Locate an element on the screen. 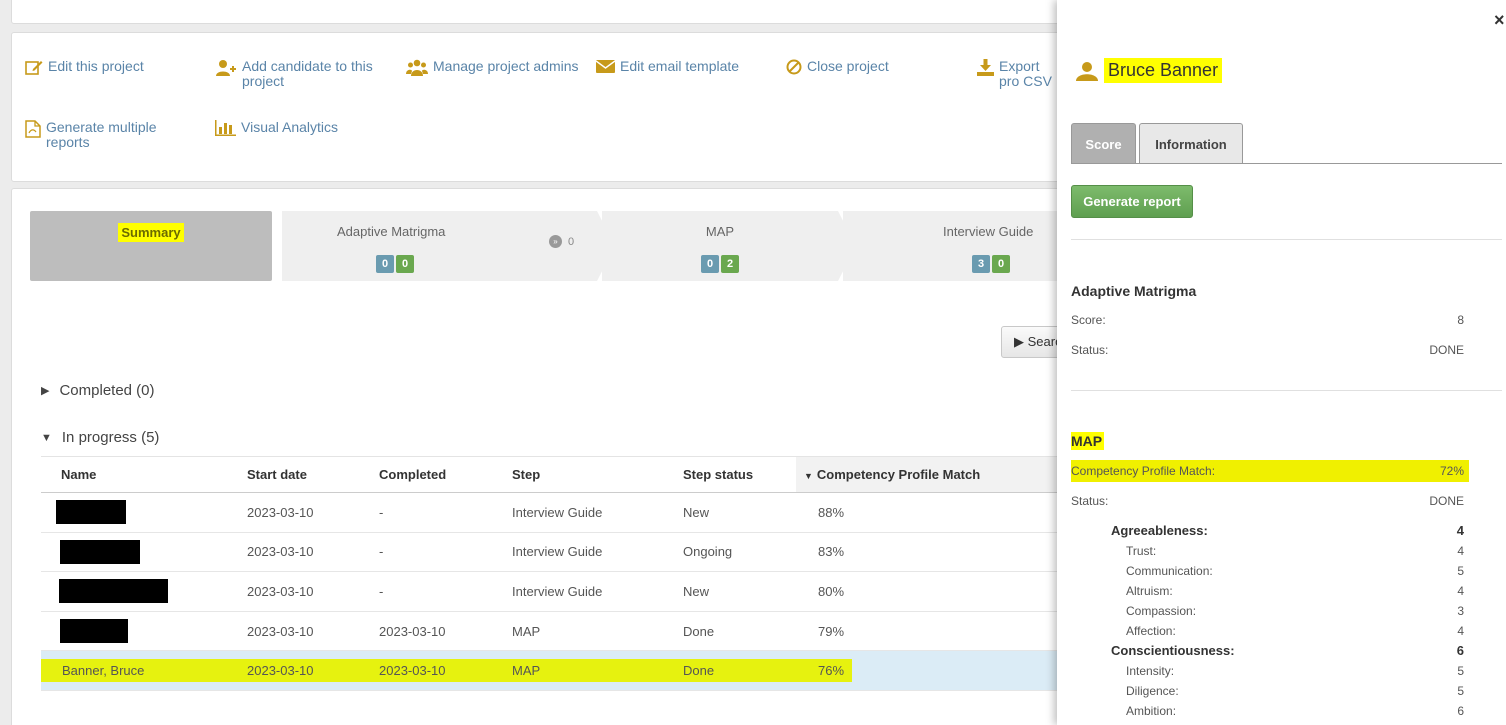  generate-report-button: Generate report is located at coordinates (1132, 201).